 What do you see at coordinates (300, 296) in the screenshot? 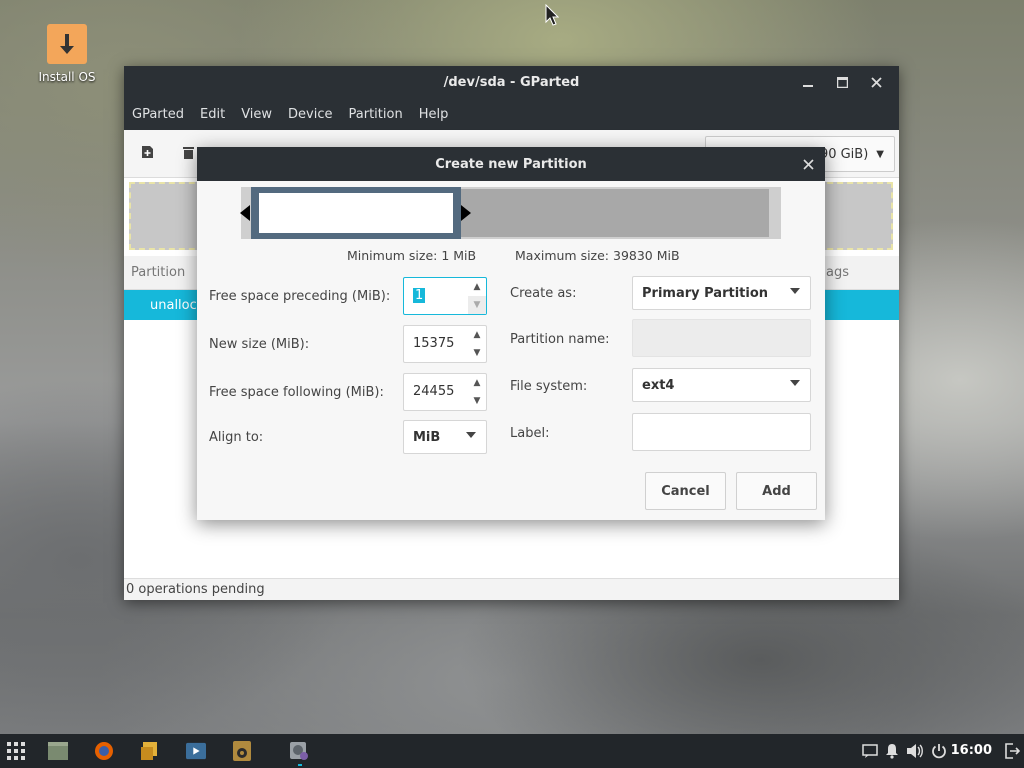
I see `free-preceding-label: Free space preceding (MiB):` at bounding box center [300, 296].